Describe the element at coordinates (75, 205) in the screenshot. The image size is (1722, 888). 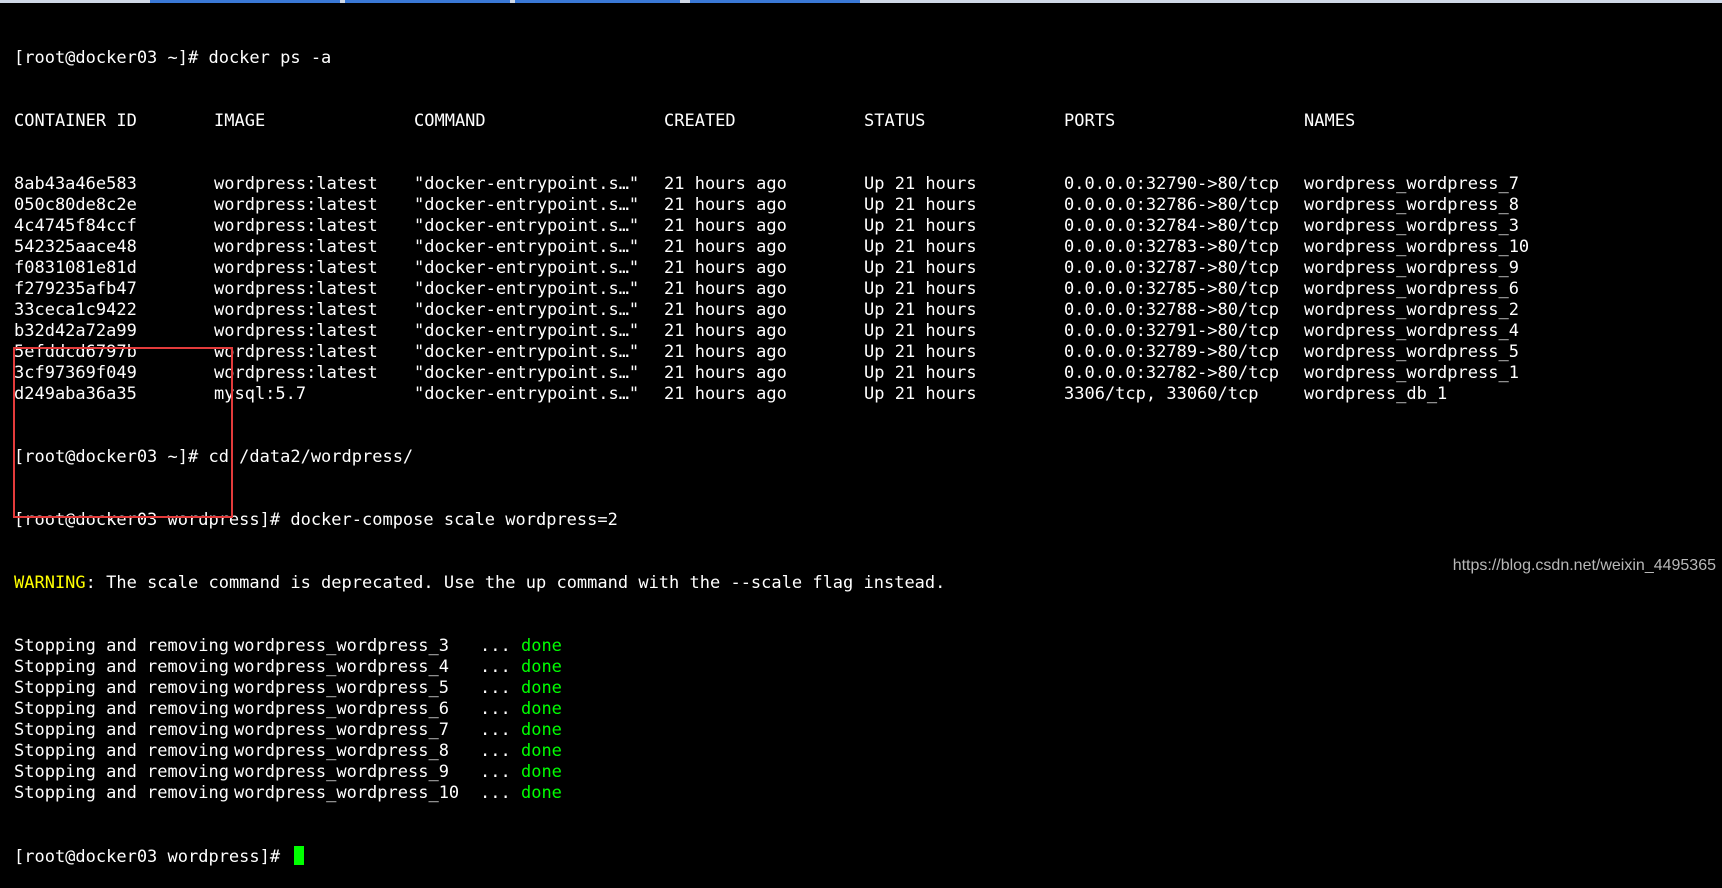
I see `cell-container-id: 050c80de8c2e` at that location.